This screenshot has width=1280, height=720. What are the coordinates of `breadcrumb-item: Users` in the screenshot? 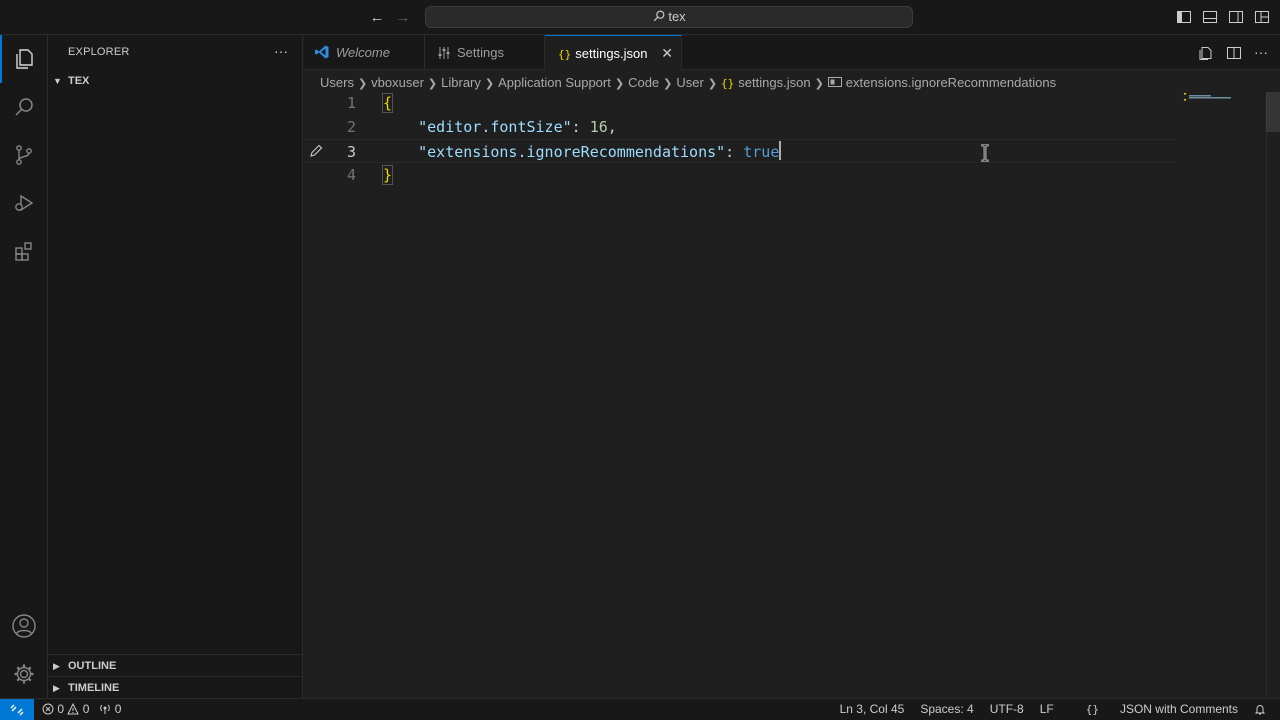 It's located at (337, 82).